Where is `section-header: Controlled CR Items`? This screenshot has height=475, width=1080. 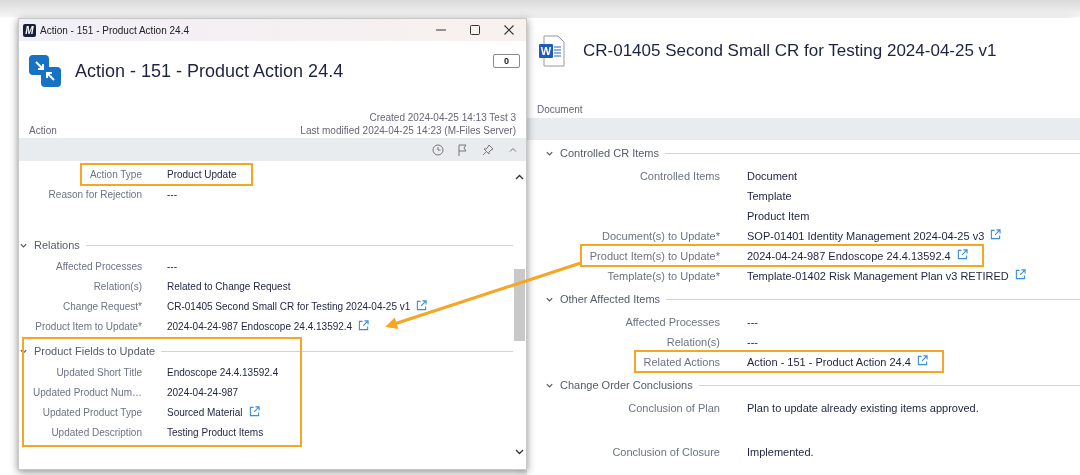 section-header: Controlled CR Items is located at coordinates (610, 153).